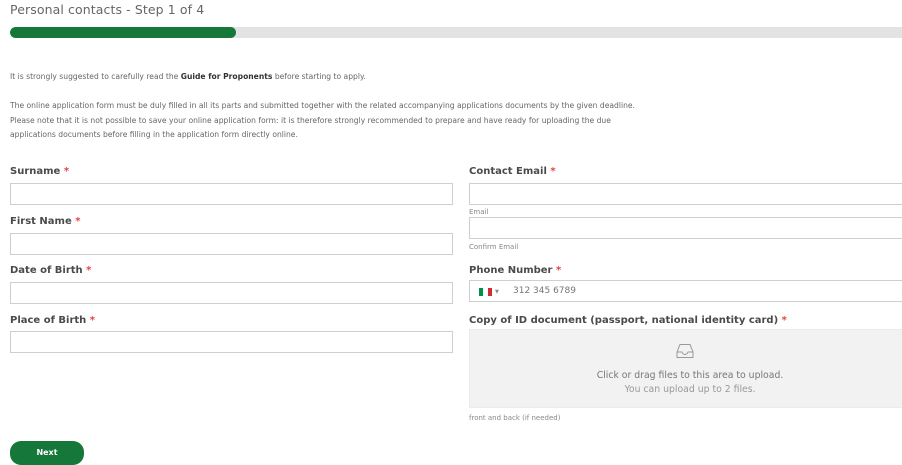 Image resolution: width=902 pixels, height=465 pixels. Describe the element at coordinates (511, 270) in the screenshot. I see `phone-number-label-text: Phone Number` at that location.